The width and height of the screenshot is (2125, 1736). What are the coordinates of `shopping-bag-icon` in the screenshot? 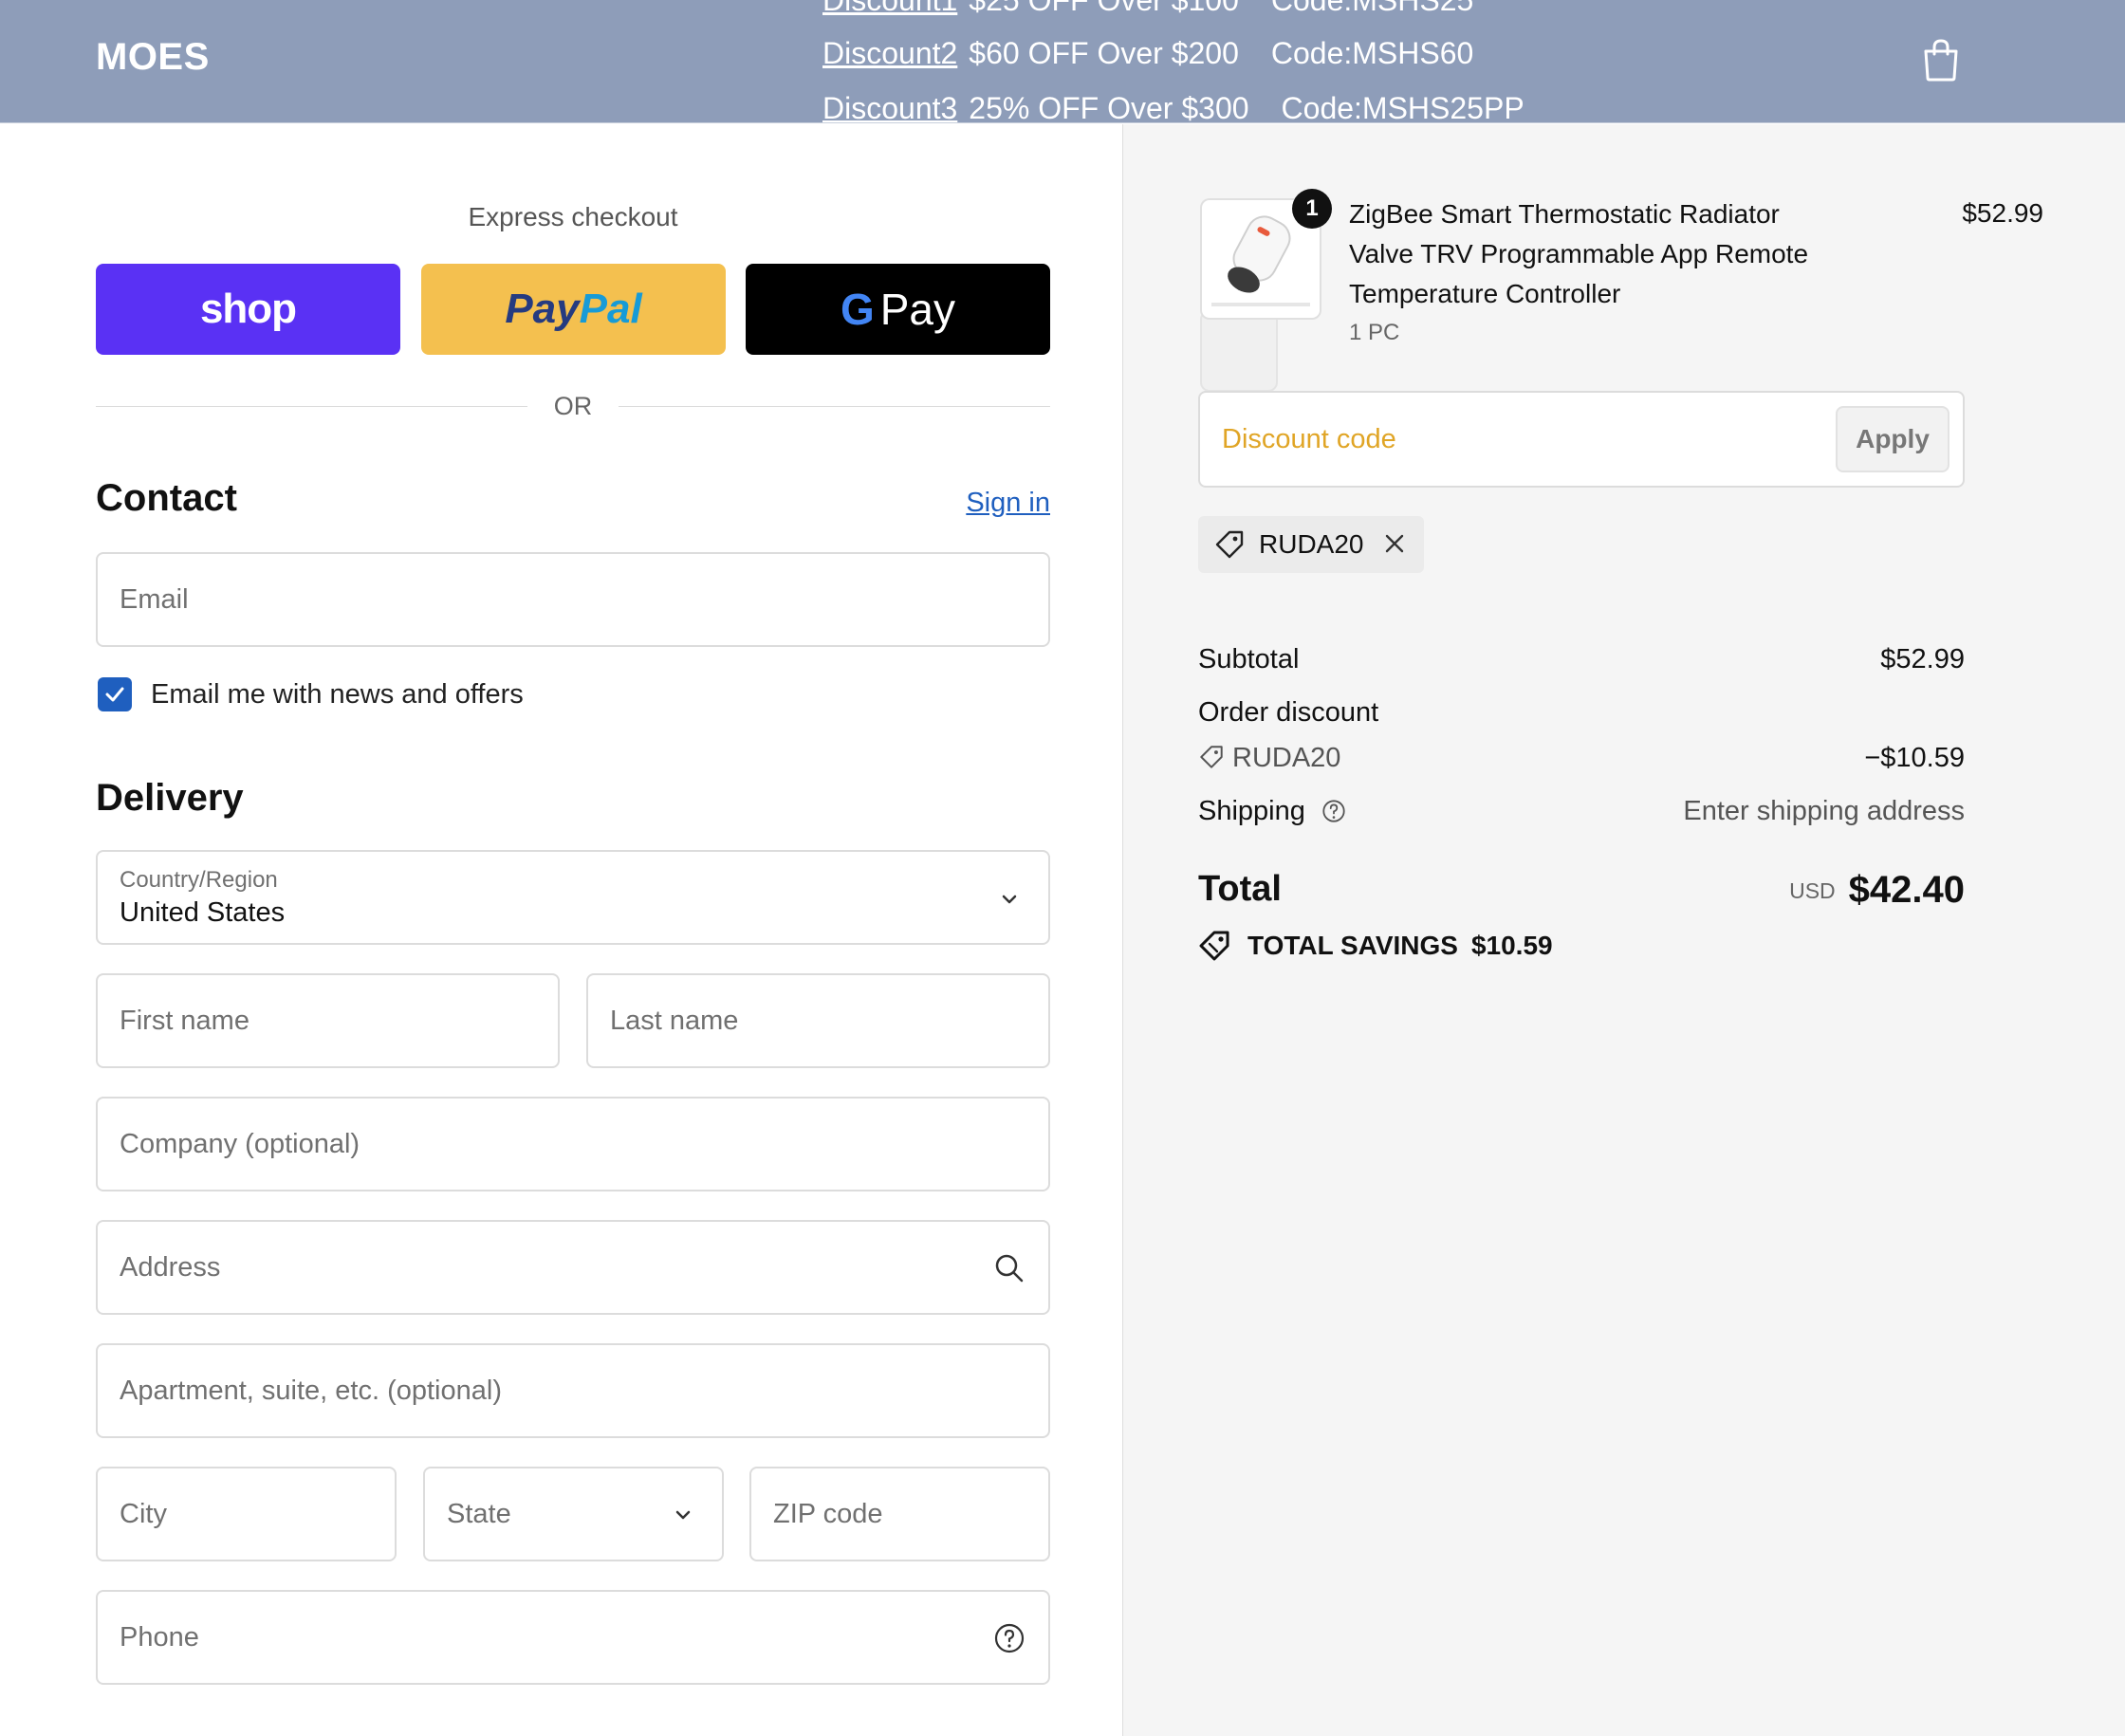 It's located at (1941, 60).